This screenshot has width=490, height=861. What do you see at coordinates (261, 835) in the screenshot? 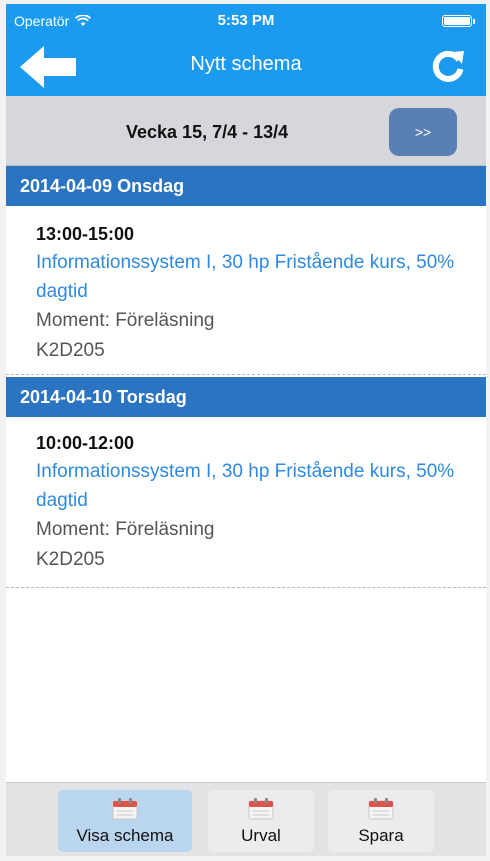
I see `tab-label: Urval` at bounding box center [261, 835].